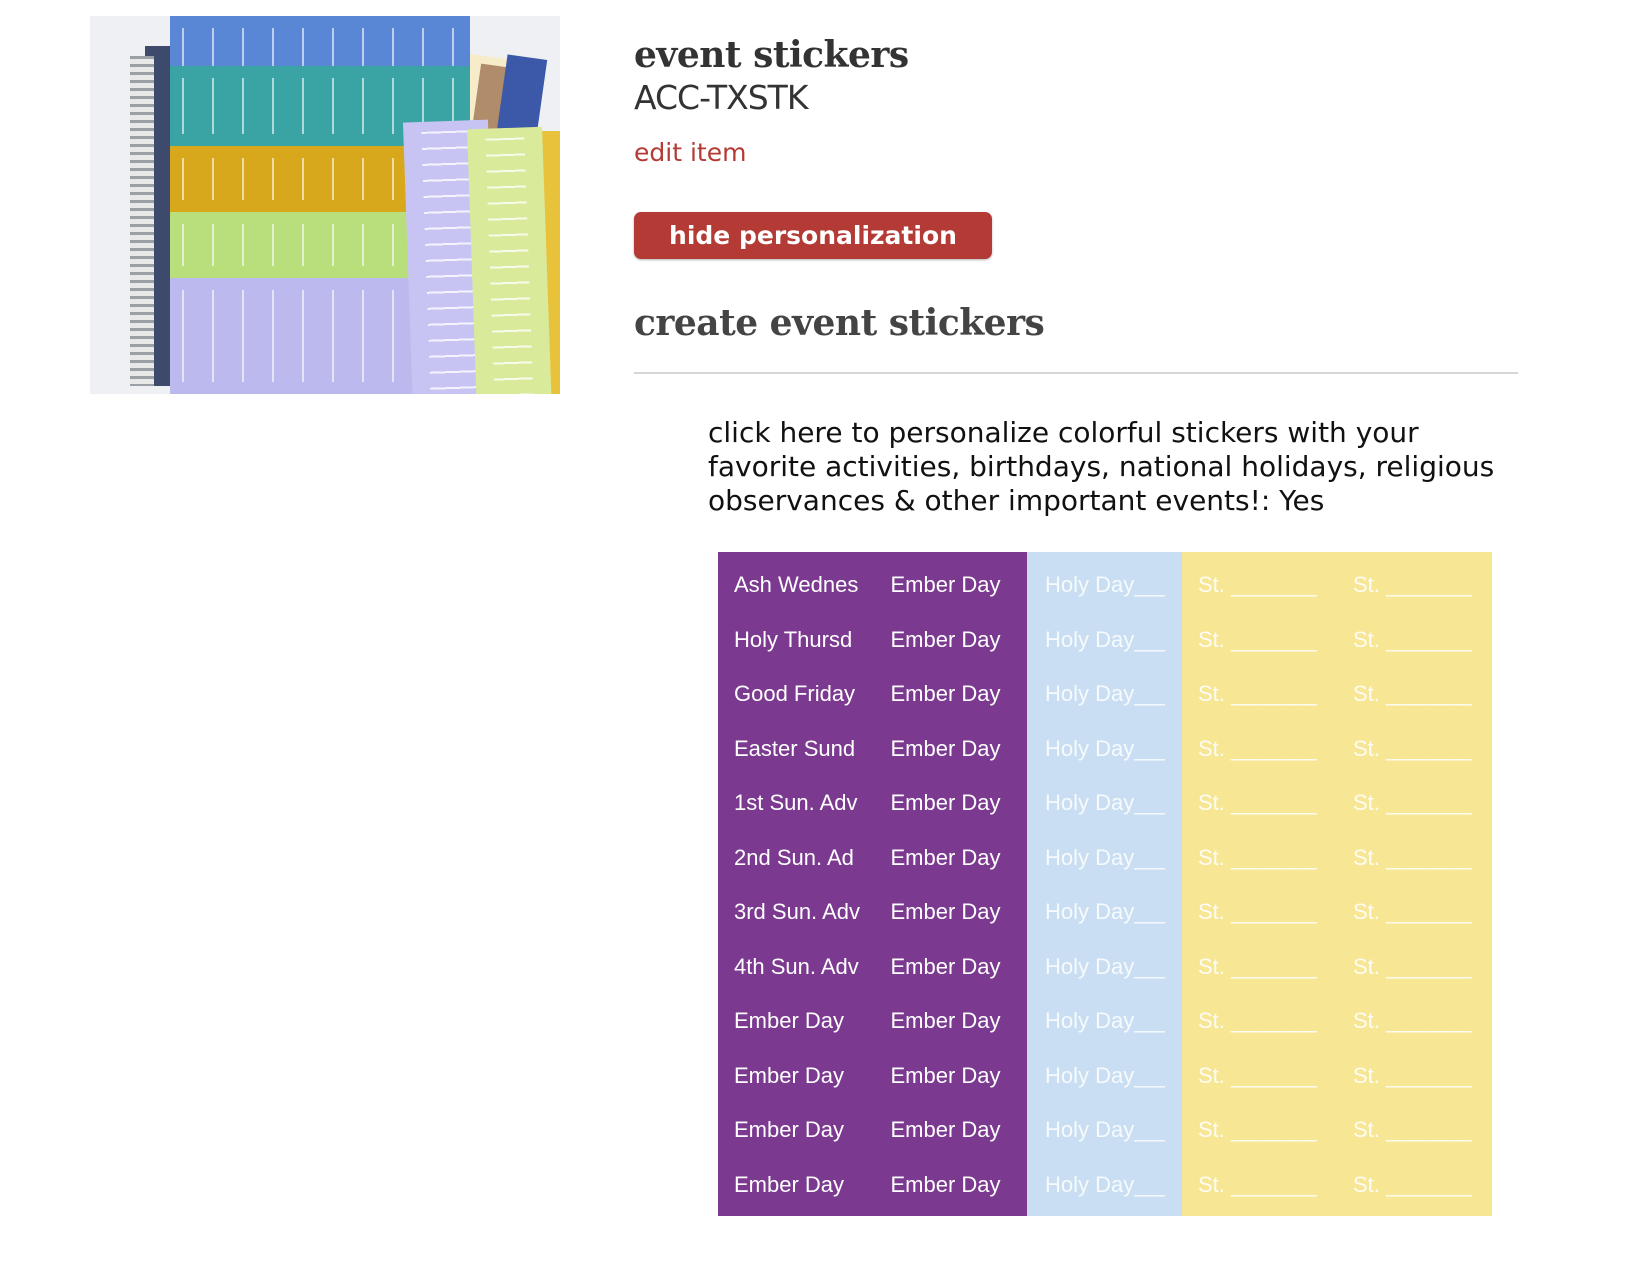  Describe the element at coordinates (872, 803) in the screenshot. I see `sticker-row: 1st Sun. Adv Ember Day` at that location.